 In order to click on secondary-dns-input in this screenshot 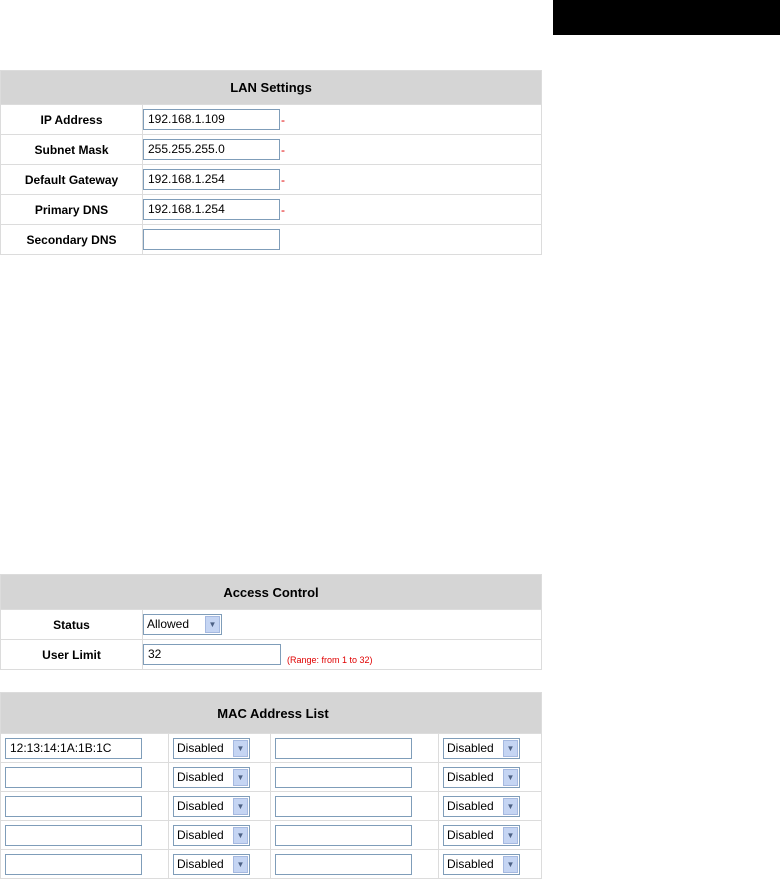, I will do `click(211, 239)`.